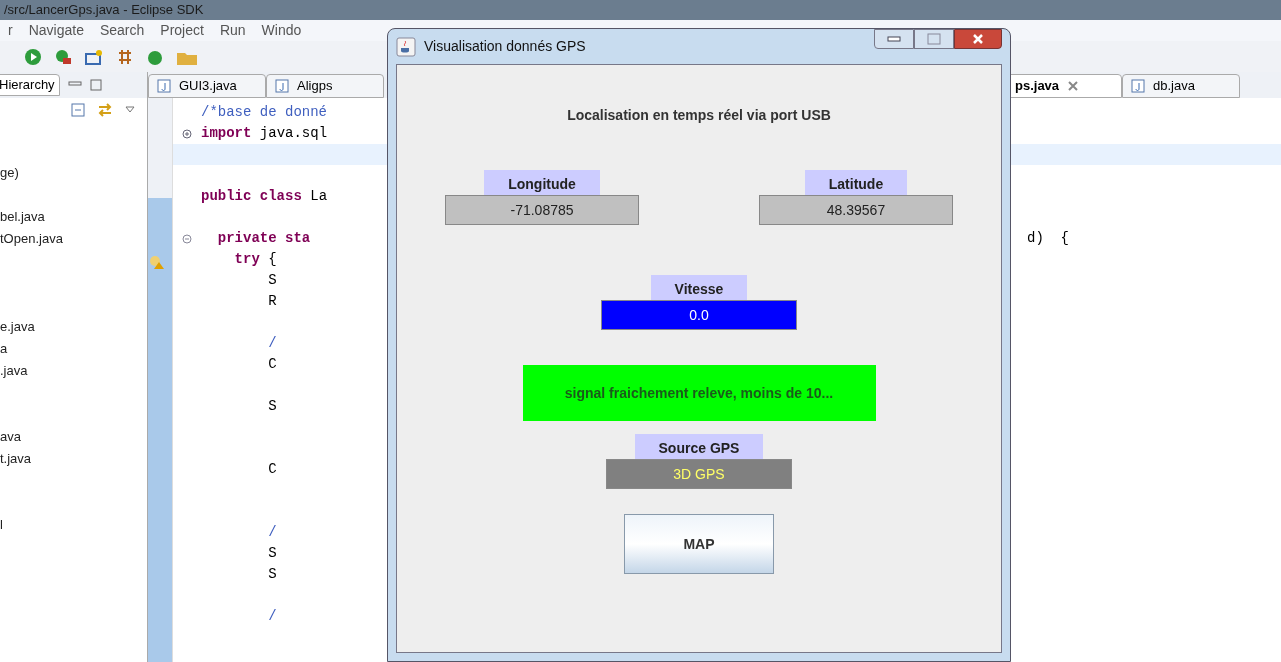  What do you see at coordinates (542, 210) in the screenshot?
I see `value-field: -71.08785` at bounding box center [542, 210].